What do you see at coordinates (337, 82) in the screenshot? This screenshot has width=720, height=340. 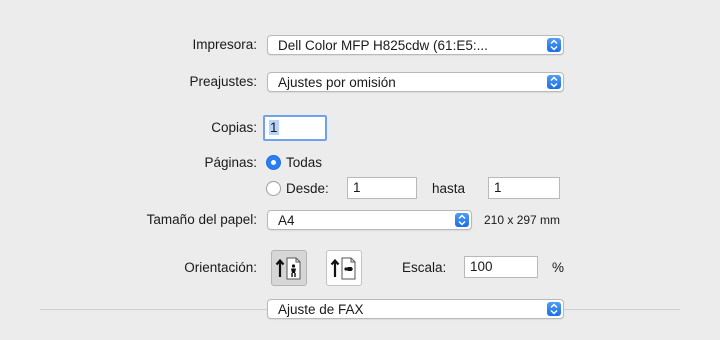 I see `presets-value: Ajustes por omisión` at bounding box center [337, 82].